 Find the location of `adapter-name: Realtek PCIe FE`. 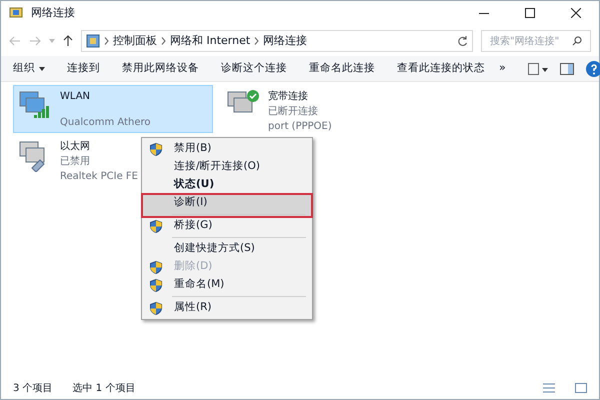

adapter-name: Realtek PCIe FE is located at coordinates (99, 177).